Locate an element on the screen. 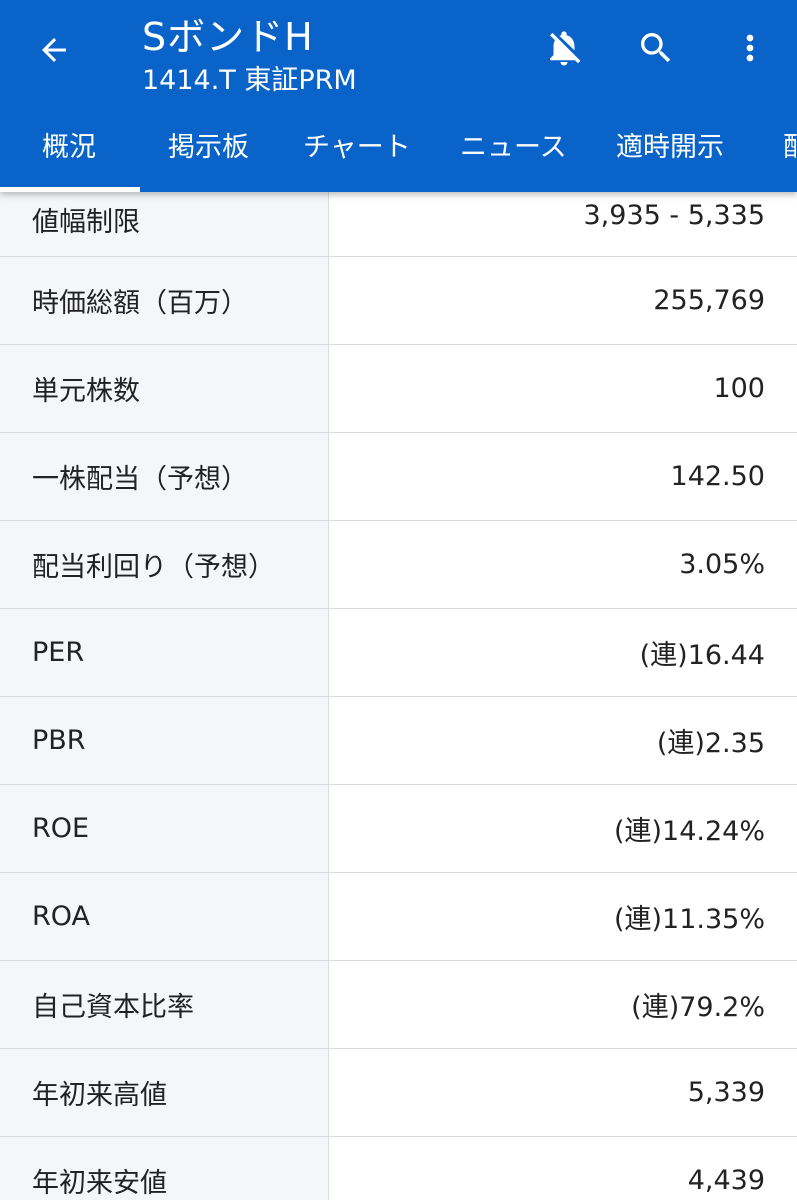 The image size is (797, 1200). tab-disclosure: 適時開示 is located at coordinates (670, 151).